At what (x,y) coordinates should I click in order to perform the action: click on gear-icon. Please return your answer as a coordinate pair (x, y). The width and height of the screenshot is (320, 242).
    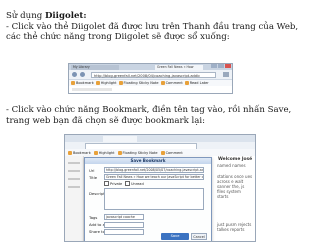
    Looking at the image, I should click on (226, 74).